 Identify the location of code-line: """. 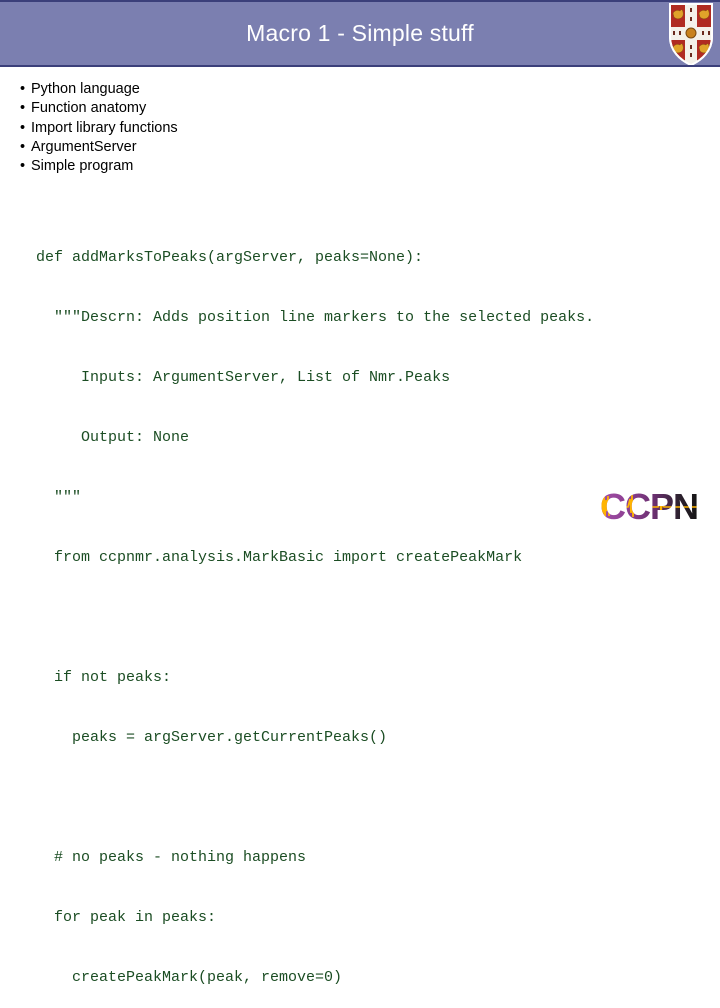
(59, 497).